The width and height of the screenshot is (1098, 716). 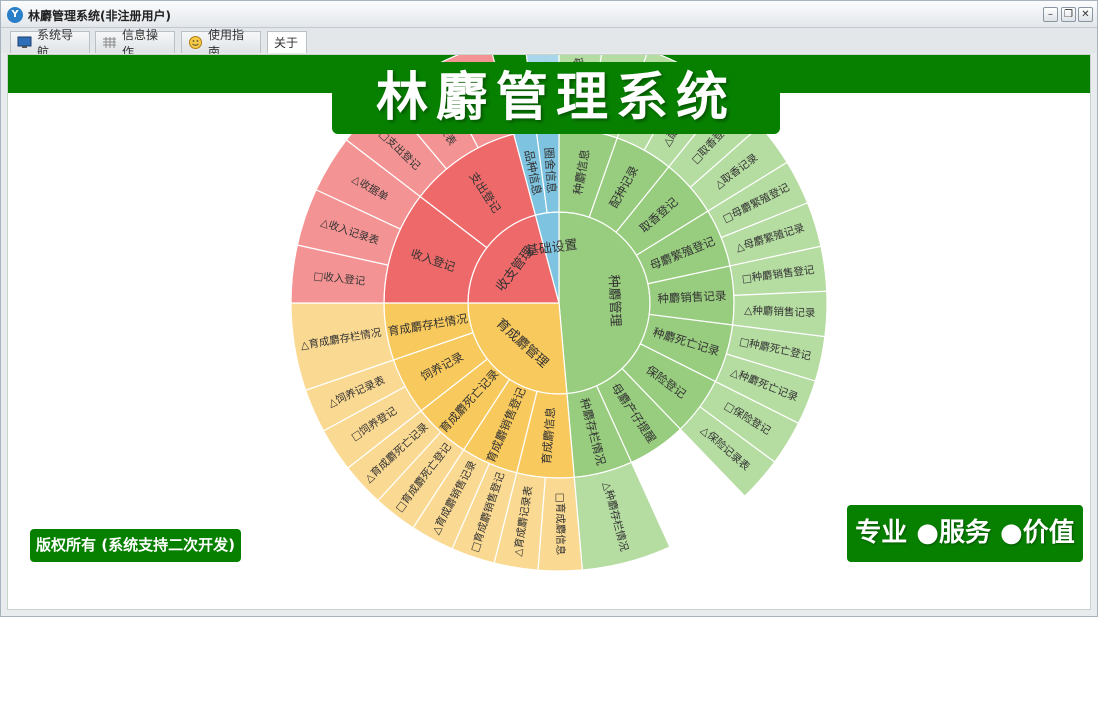 What do you see at coordinates (221, 43) in the screenshot?
I see `tab-user-guide: 使用指南` at bounding box center [221, 43].